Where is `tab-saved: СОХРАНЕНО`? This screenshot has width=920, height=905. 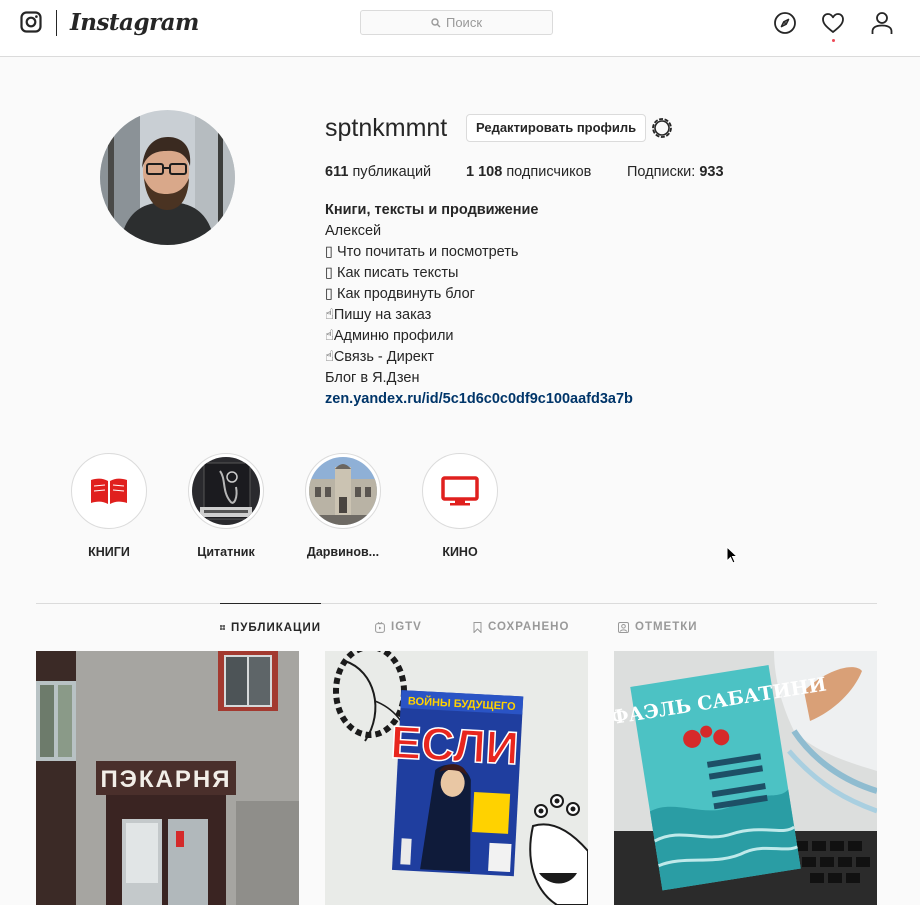
tab-saved: СОХРАНЕНО is located at coordinates (521, 627).